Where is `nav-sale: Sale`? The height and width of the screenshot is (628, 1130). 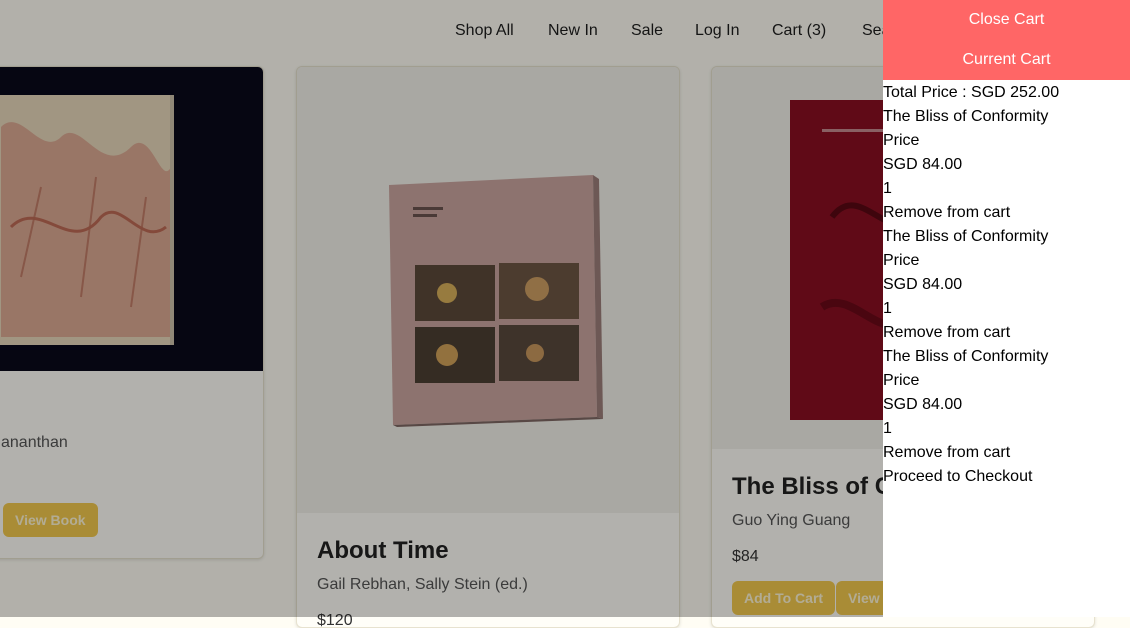 nav-sale: Sale is located at coordinates (647, 31).